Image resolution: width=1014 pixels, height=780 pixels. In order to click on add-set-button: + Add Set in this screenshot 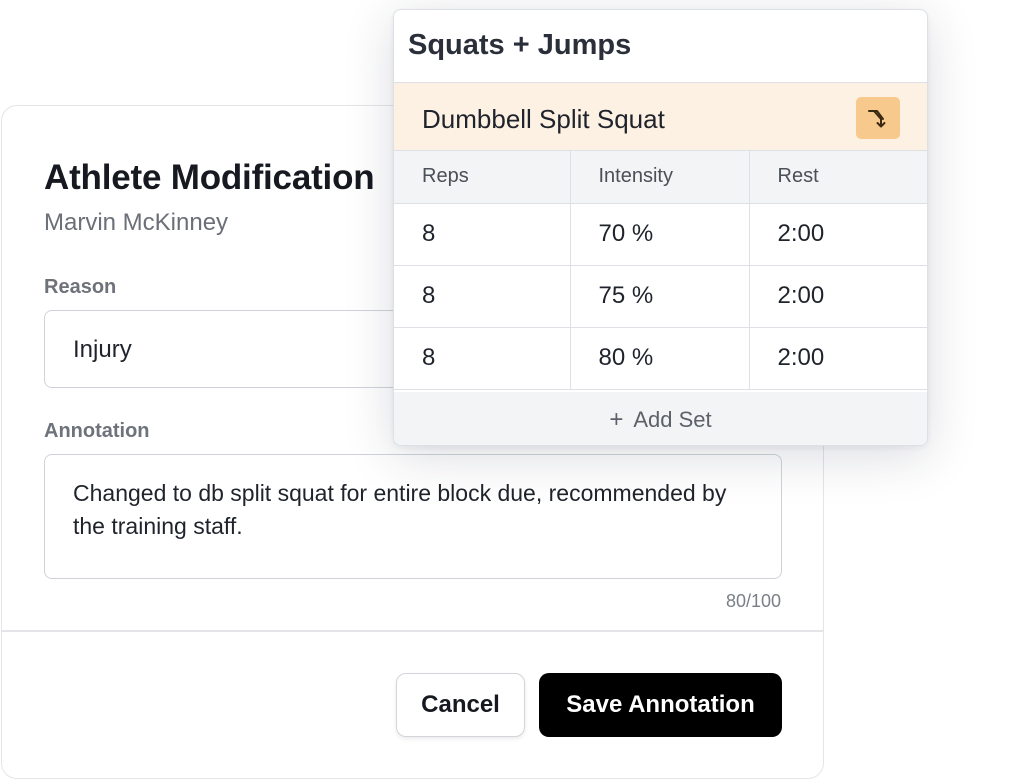, I will do `click(660, 418)`.